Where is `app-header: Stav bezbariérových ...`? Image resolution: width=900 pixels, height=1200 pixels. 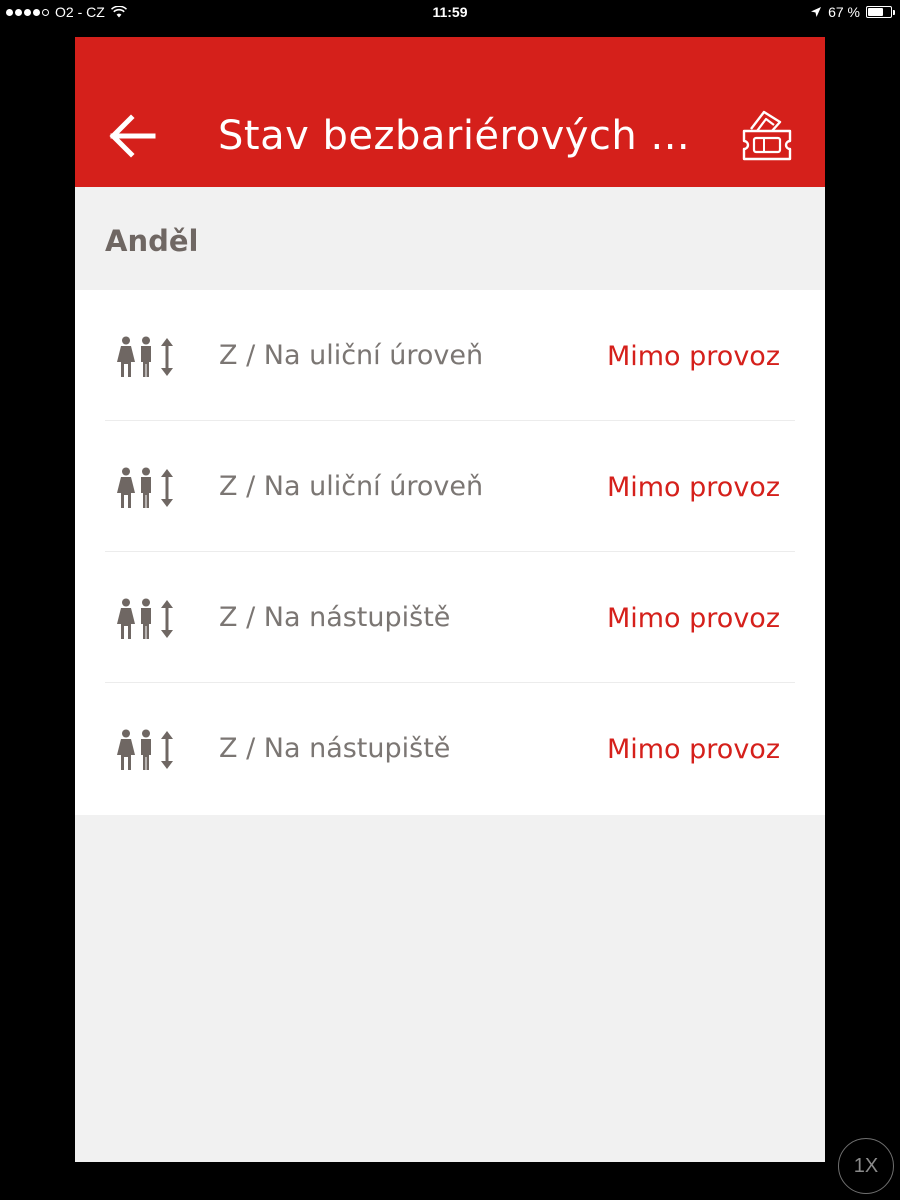 app-header: Stav bezbariérových ... is located at coordinates (450, 112).